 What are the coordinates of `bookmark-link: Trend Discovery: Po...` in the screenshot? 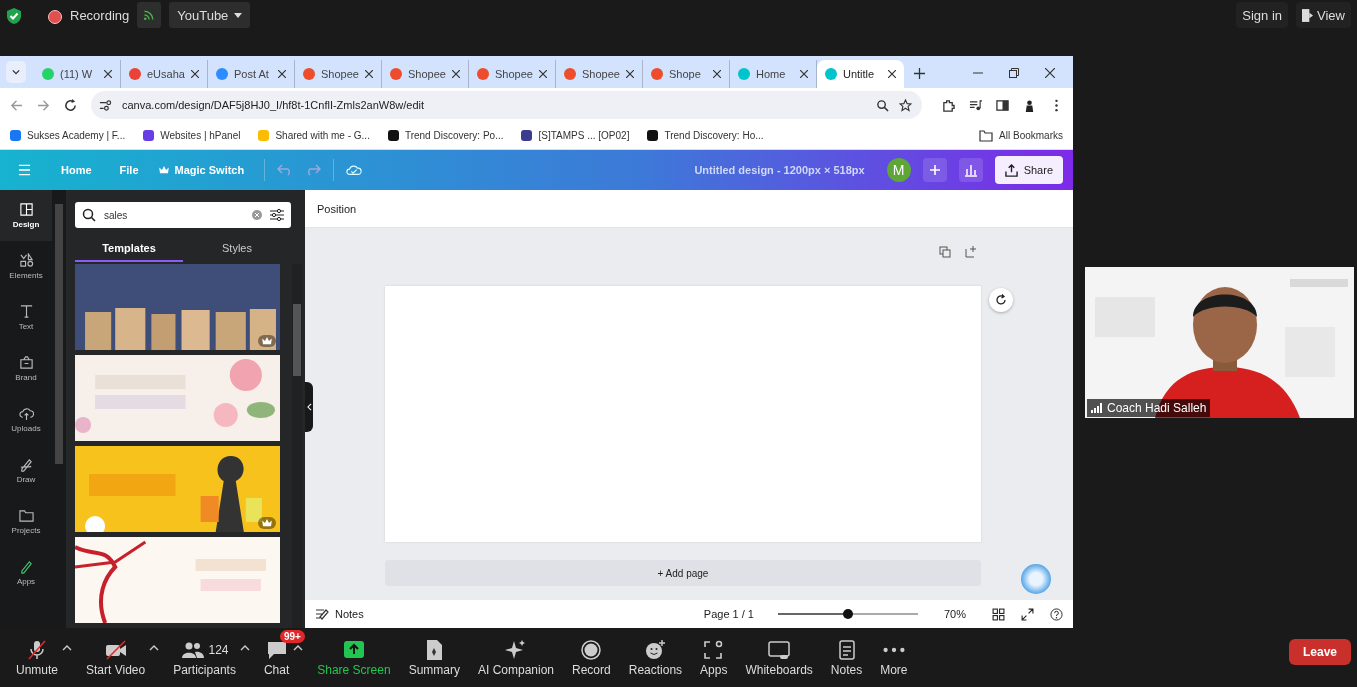 It's located at (445, 135).